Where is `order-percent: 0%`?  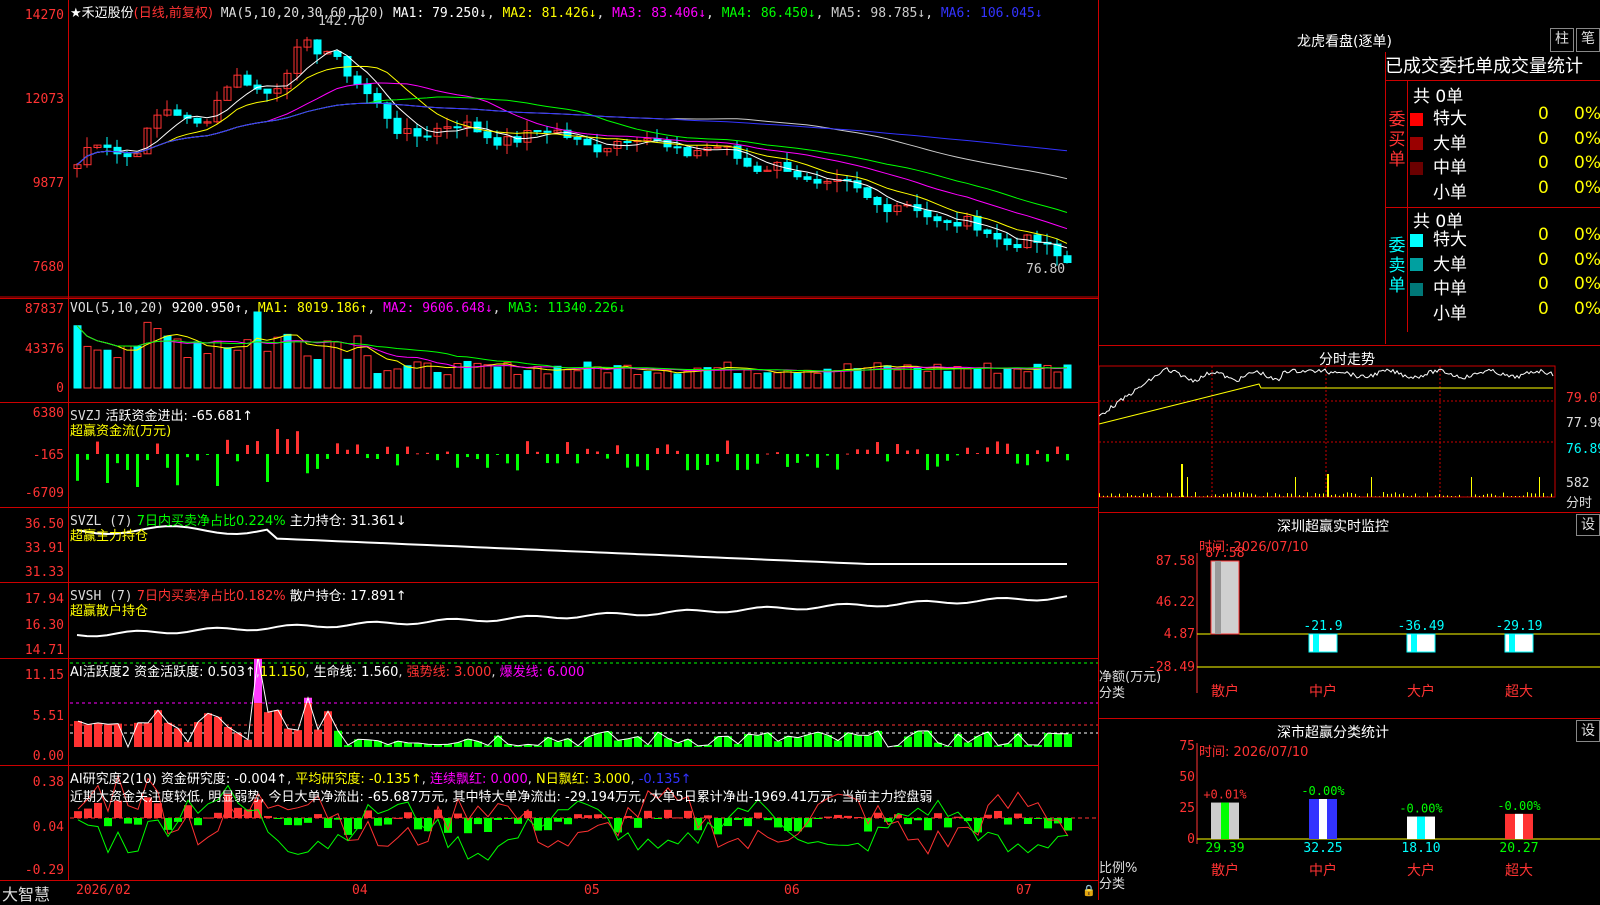 order-percent: 0% is located at coordinates (1587, 309).